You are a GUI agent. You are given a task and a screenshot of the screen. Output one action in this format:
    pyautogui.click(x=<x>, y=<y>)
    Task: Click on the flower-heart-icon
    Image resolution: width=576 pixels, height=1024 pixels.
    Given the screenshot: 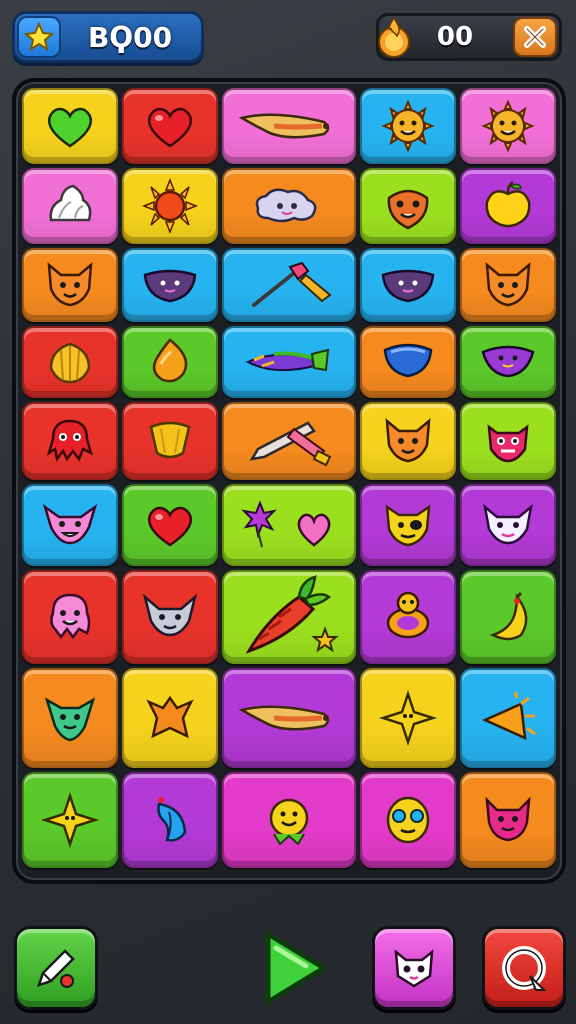 What is the action you would take?
    pyautogui.click(x=286, y=524)
    